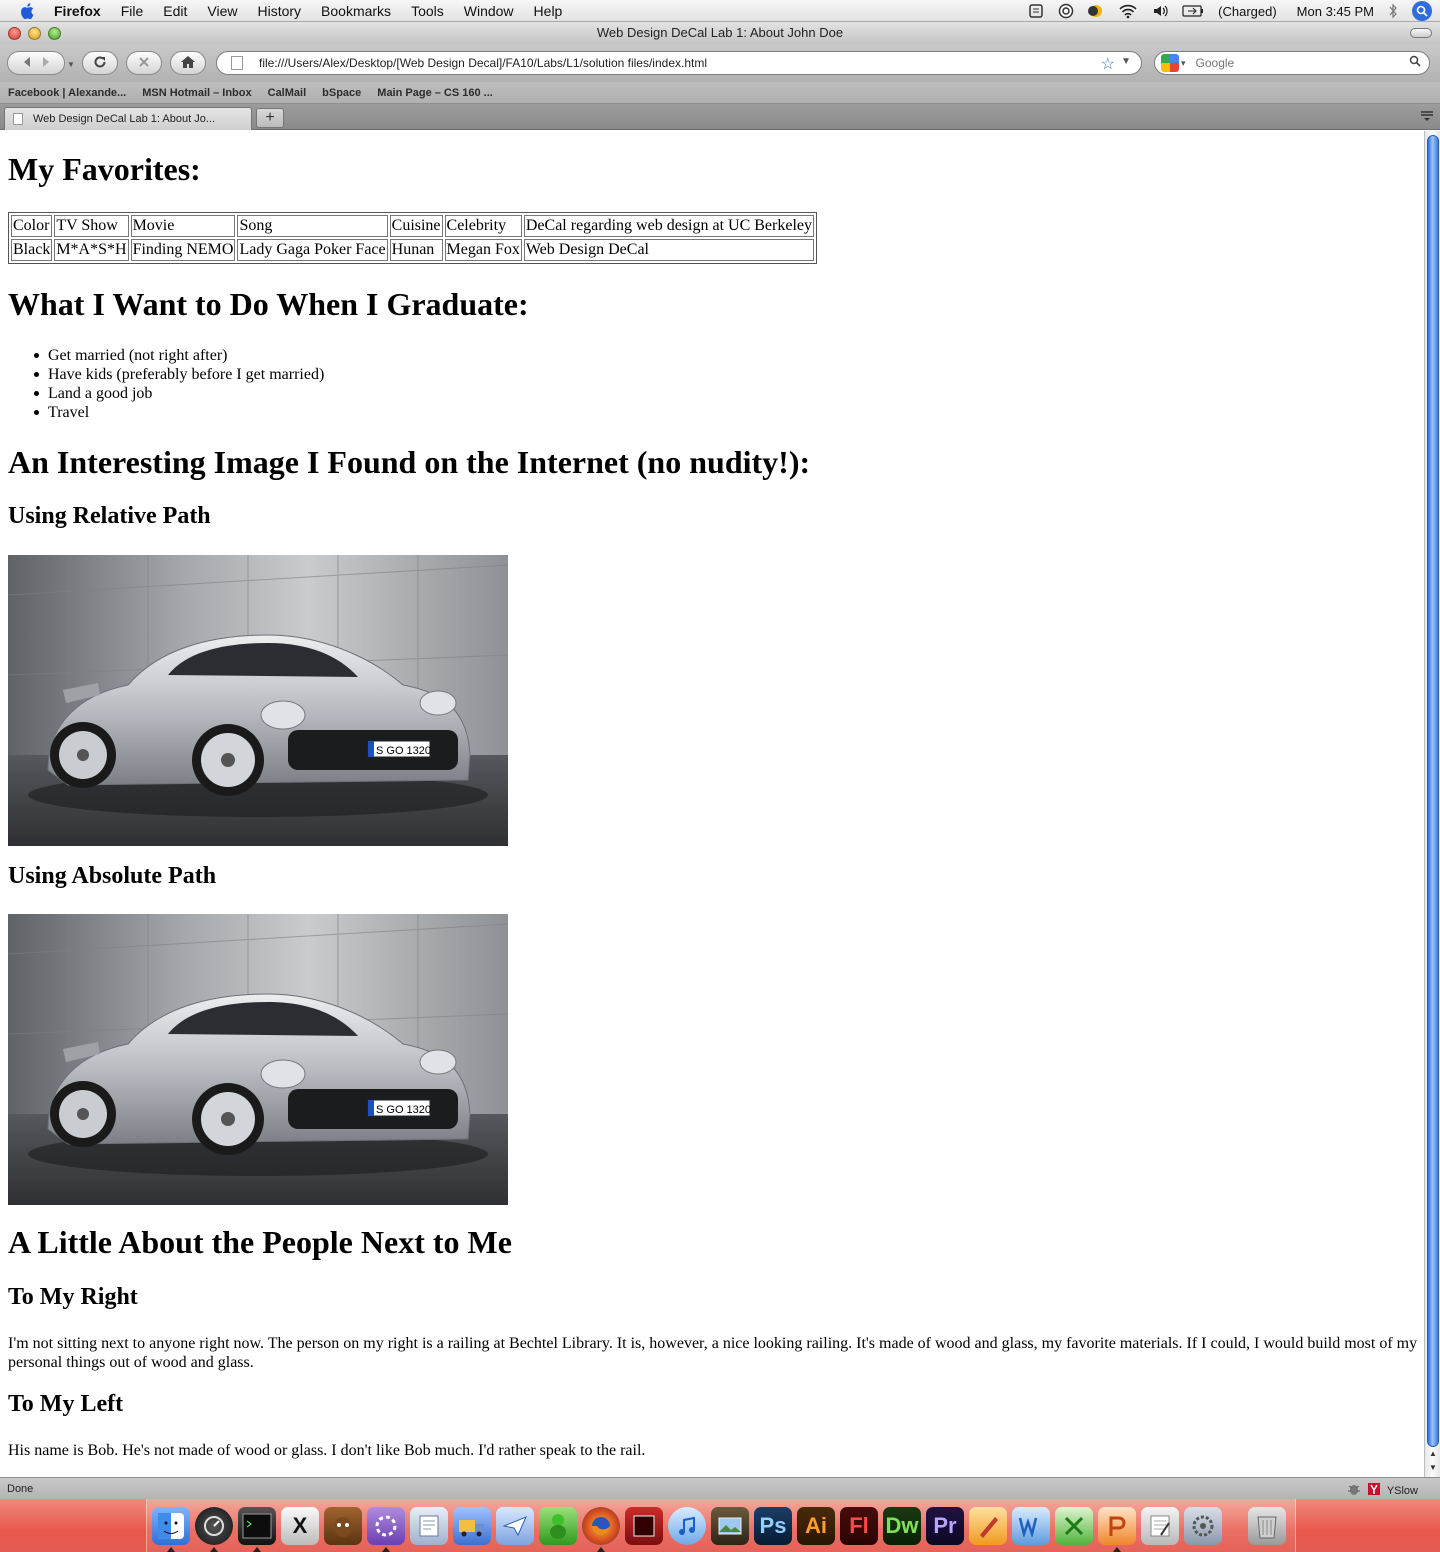 The width and height of the screenshot is (1440, 1552). Describe the element at coordinates (287, 93) in the screenshot. I see `bookmark-calmail: CalMail` at that location.